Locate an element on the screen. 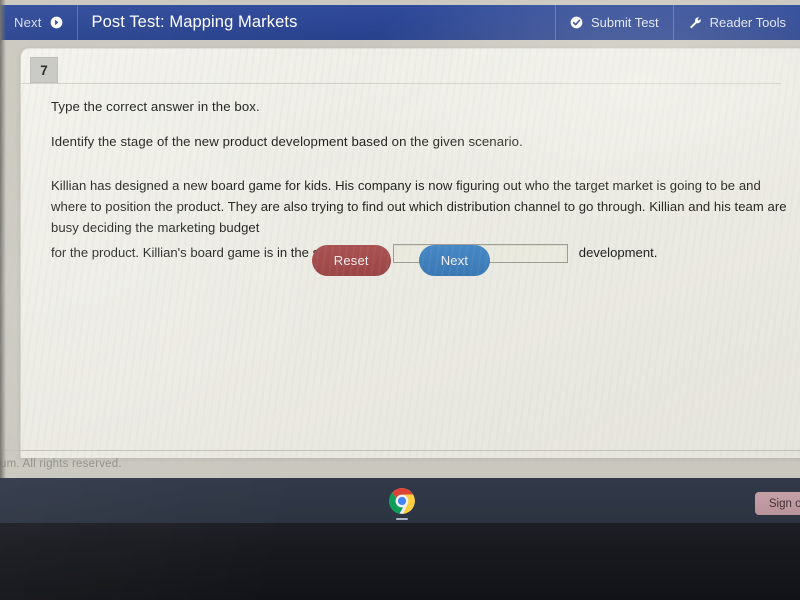 The width and height of the screenshot is (800, 600). app-title-label: Post Test: Mapping Markets is located at coordinates (194, 22).